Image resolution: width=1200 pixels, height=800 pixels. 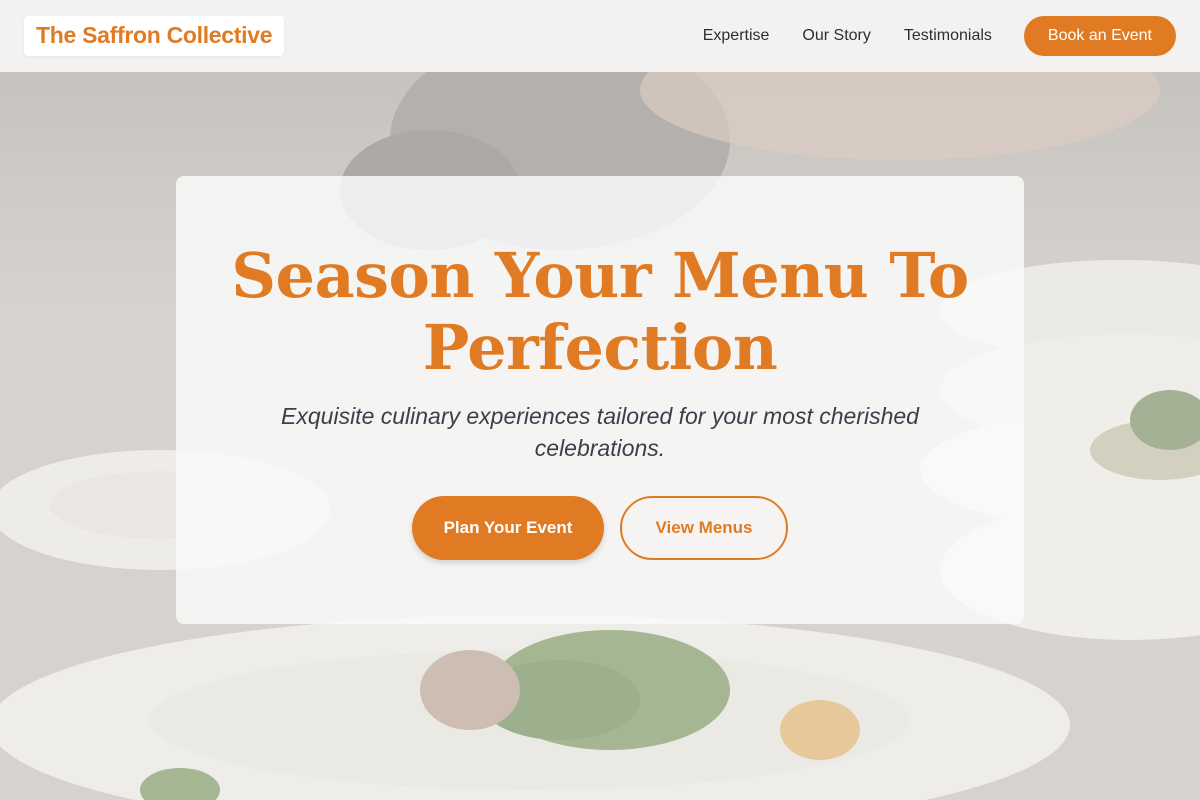 What do you see at coordinates (1099, 36) in the screenshot?
I see `book-event-button: Book an Event` at bounding box center [1099, 36].